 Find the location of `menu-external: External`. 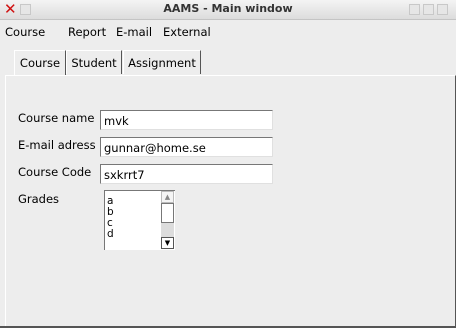

menu-external: External is located at coordinates (187, 32).